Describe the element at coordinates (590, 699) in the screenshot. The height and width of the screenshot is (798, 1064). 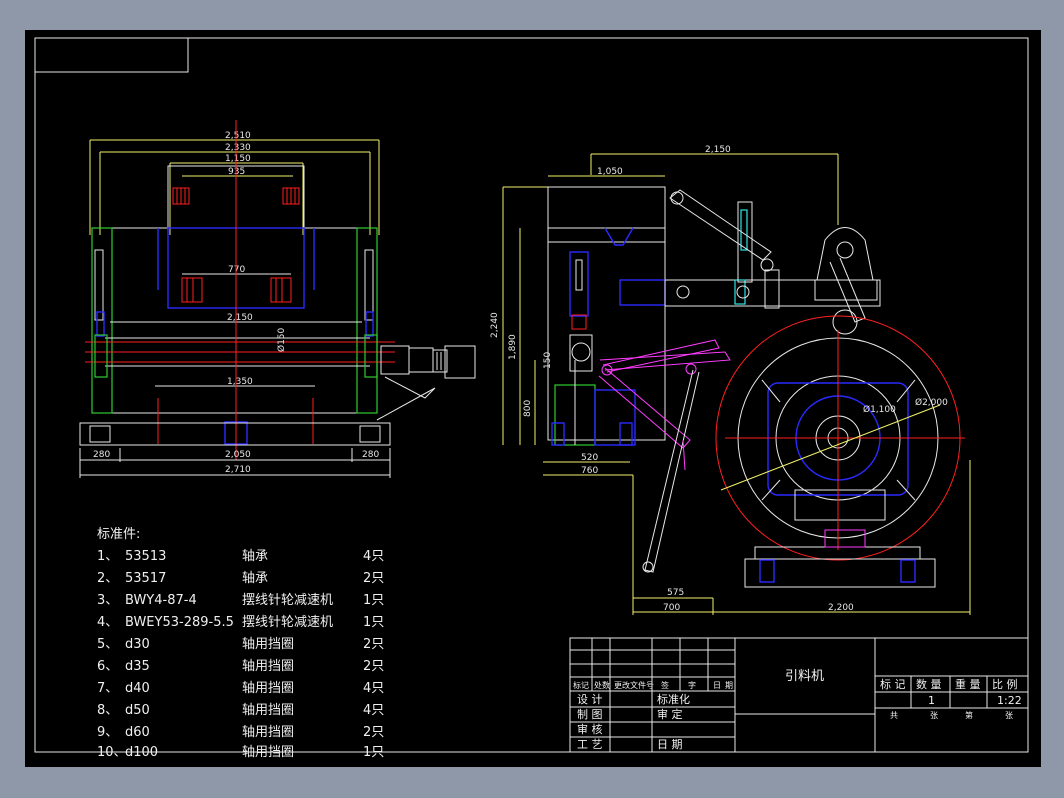
I see `label-design: 设 计` at that location.